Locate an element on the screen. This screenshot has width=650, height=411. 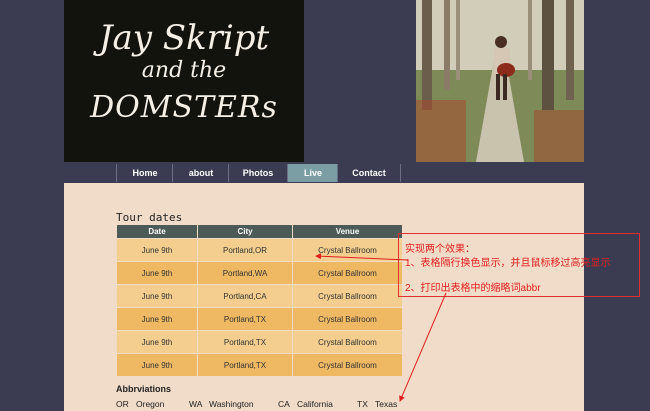
annotation-arrows is located at coordinates (381, 327).